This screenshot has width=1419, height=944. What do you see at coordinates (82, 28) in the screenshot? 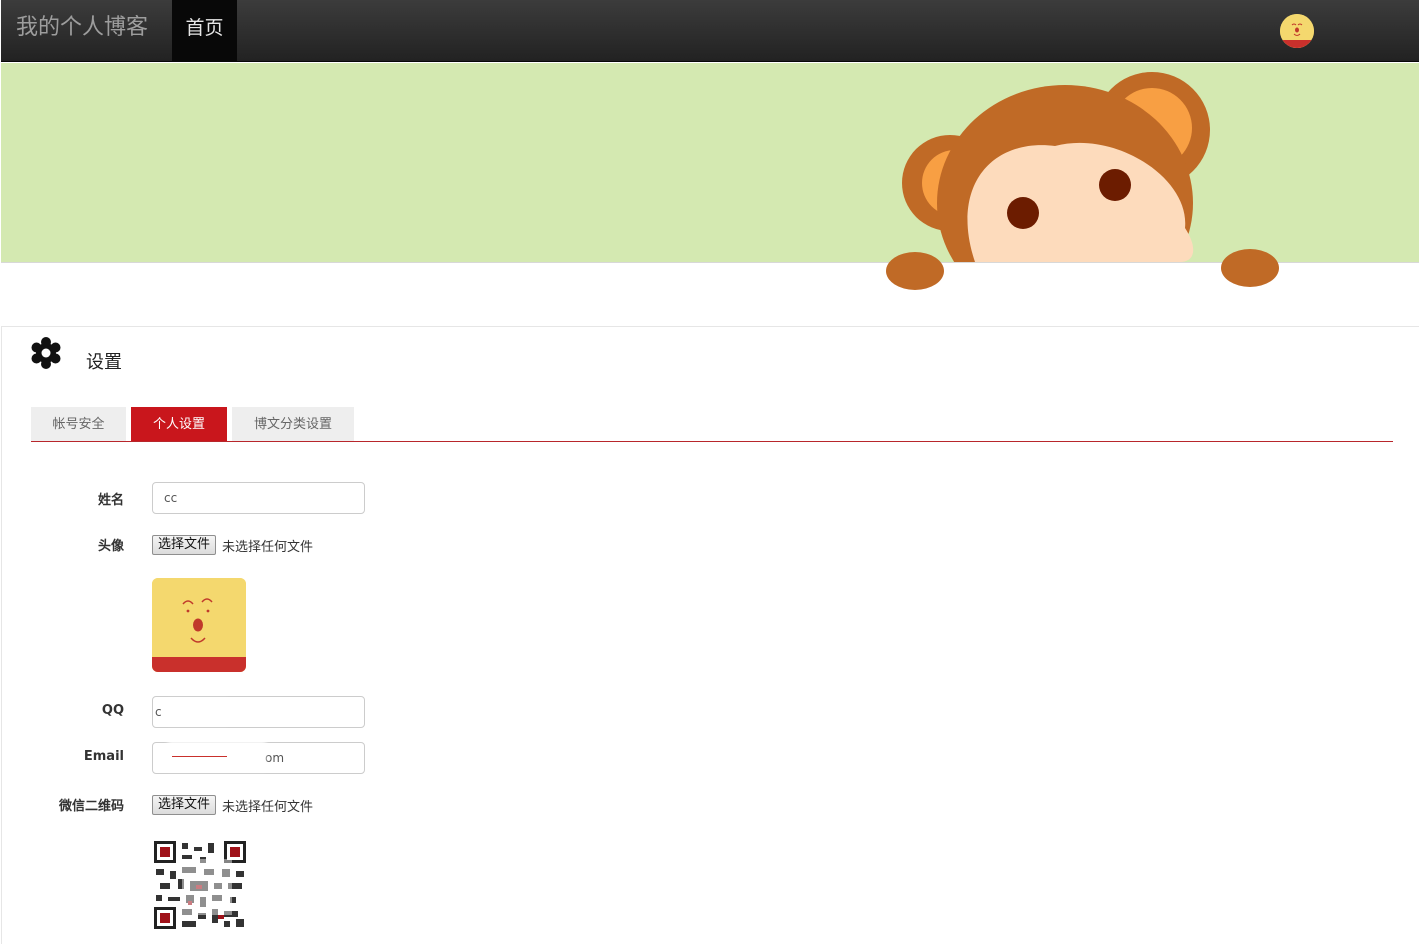
I see `brand-title: 我的个人博客` at bounding box center [82, 28].